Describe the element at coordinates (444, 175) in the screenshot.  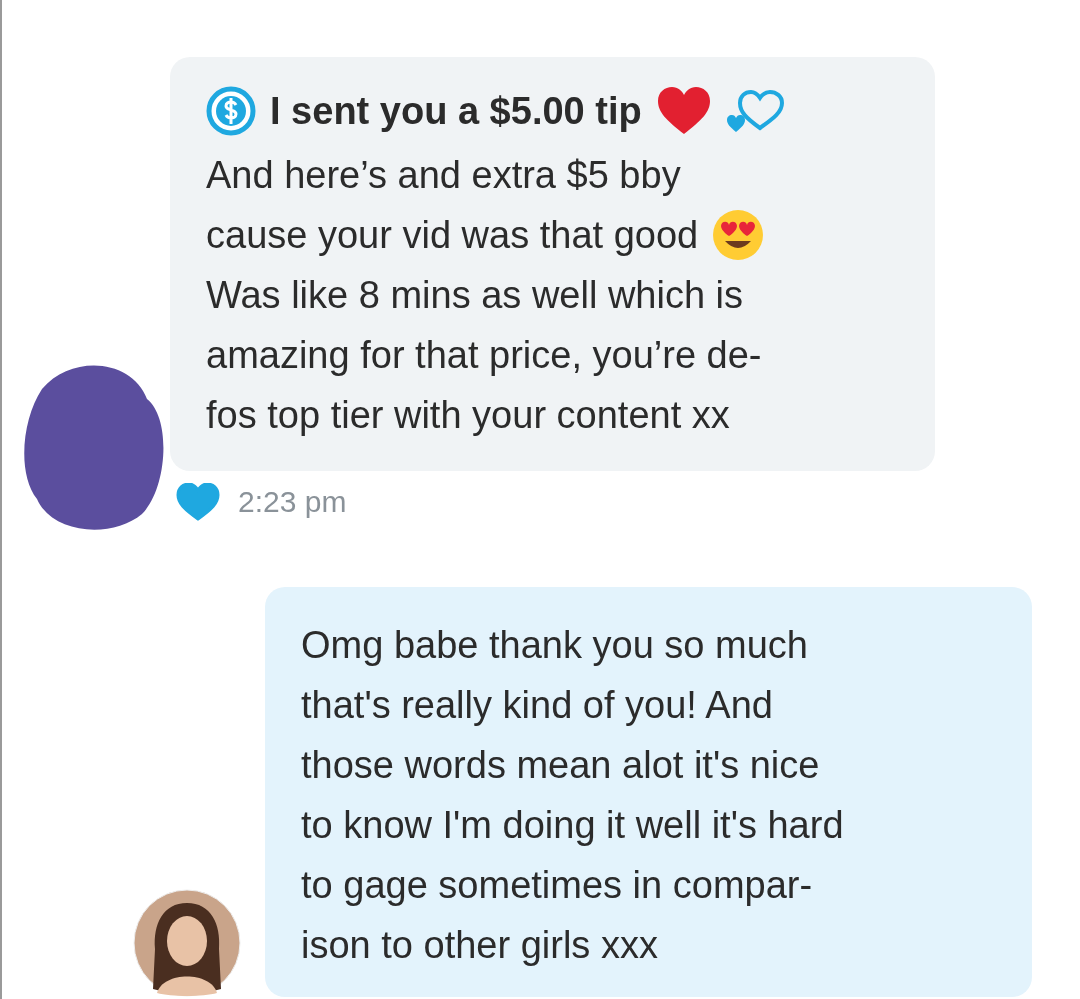
I see `message-text: And here’s and extra $5 bby` at that location.